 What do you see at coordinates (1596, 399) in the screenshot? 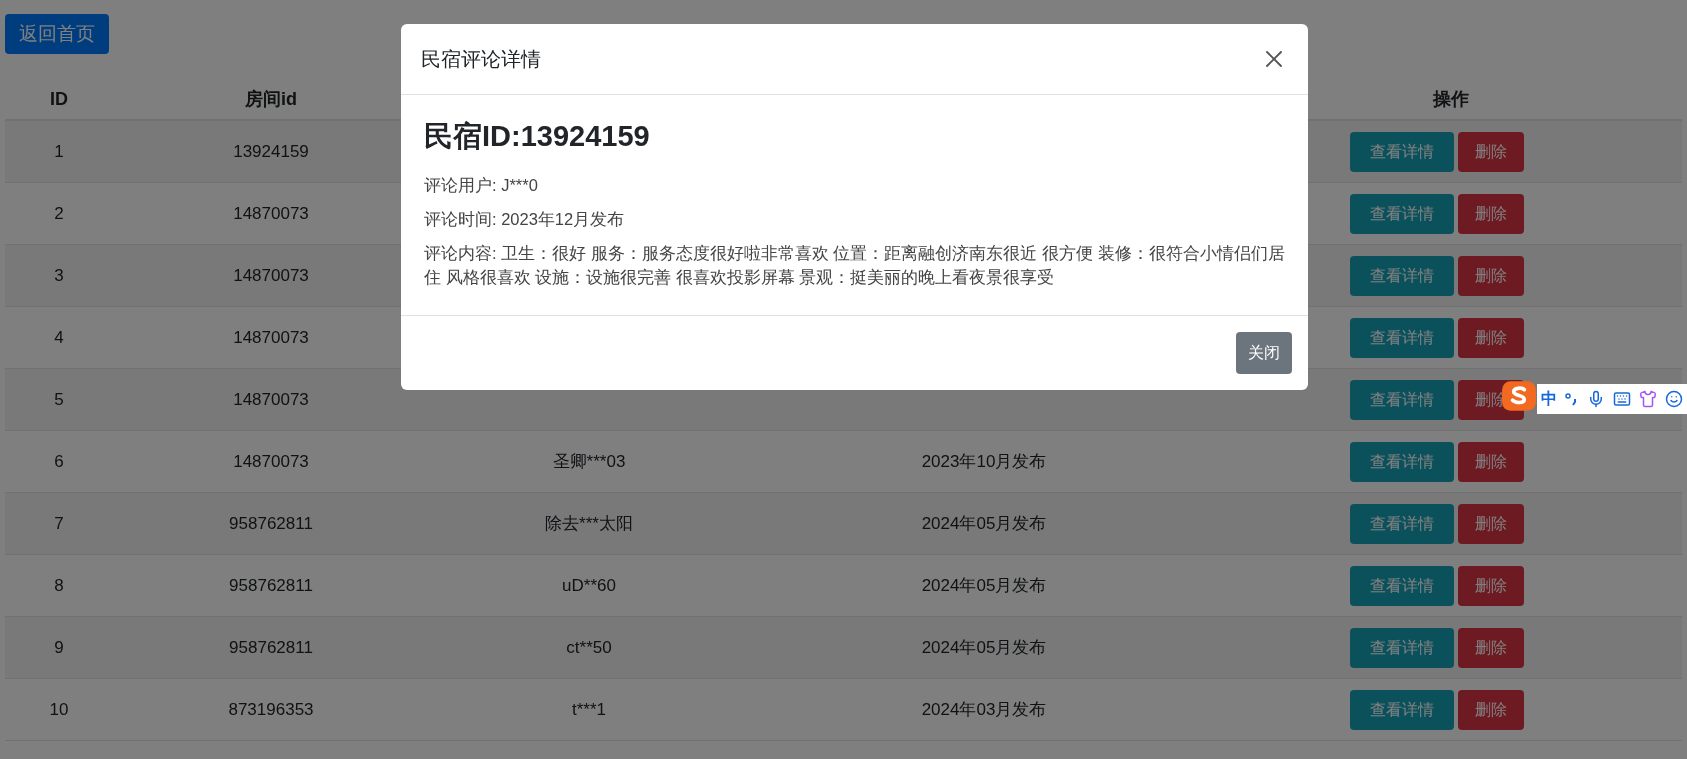
I see `microphone-icon` at bounding box center [1596, 399].